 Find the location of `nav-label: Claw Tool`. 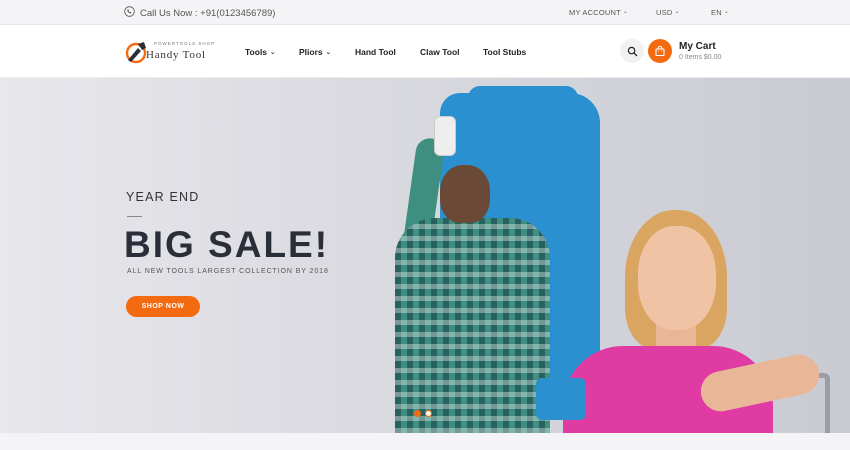

nav-label: Claw Tool is located at coordinates (440, 52).